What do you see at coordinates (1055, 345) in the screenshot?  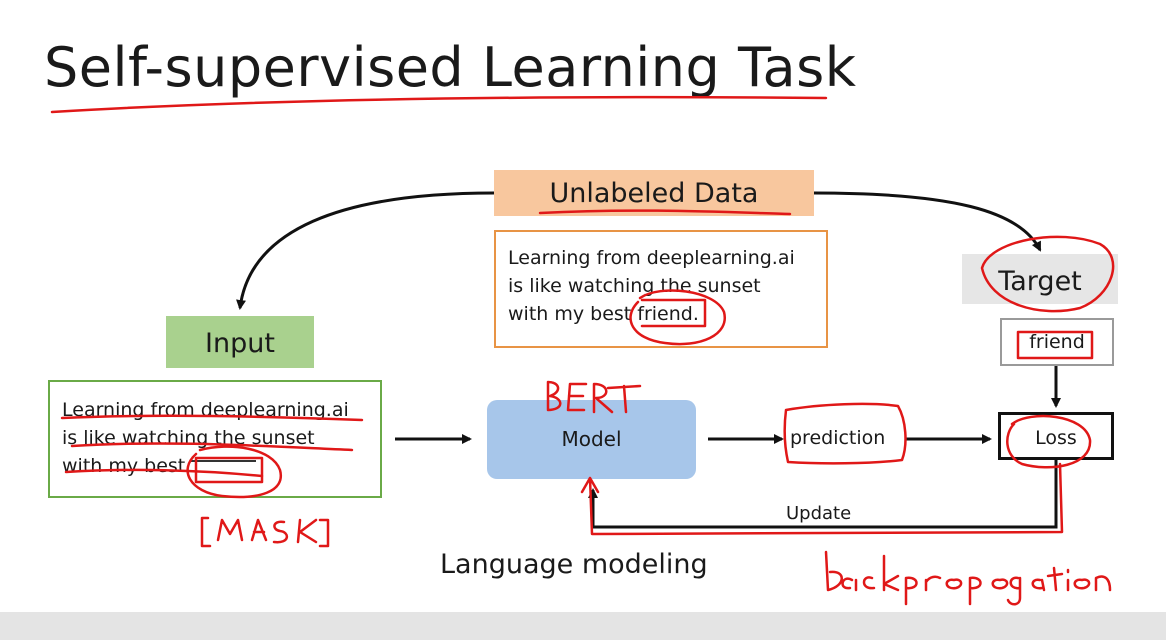 I see `friend-box-target` at bounding box center [1055, 345].